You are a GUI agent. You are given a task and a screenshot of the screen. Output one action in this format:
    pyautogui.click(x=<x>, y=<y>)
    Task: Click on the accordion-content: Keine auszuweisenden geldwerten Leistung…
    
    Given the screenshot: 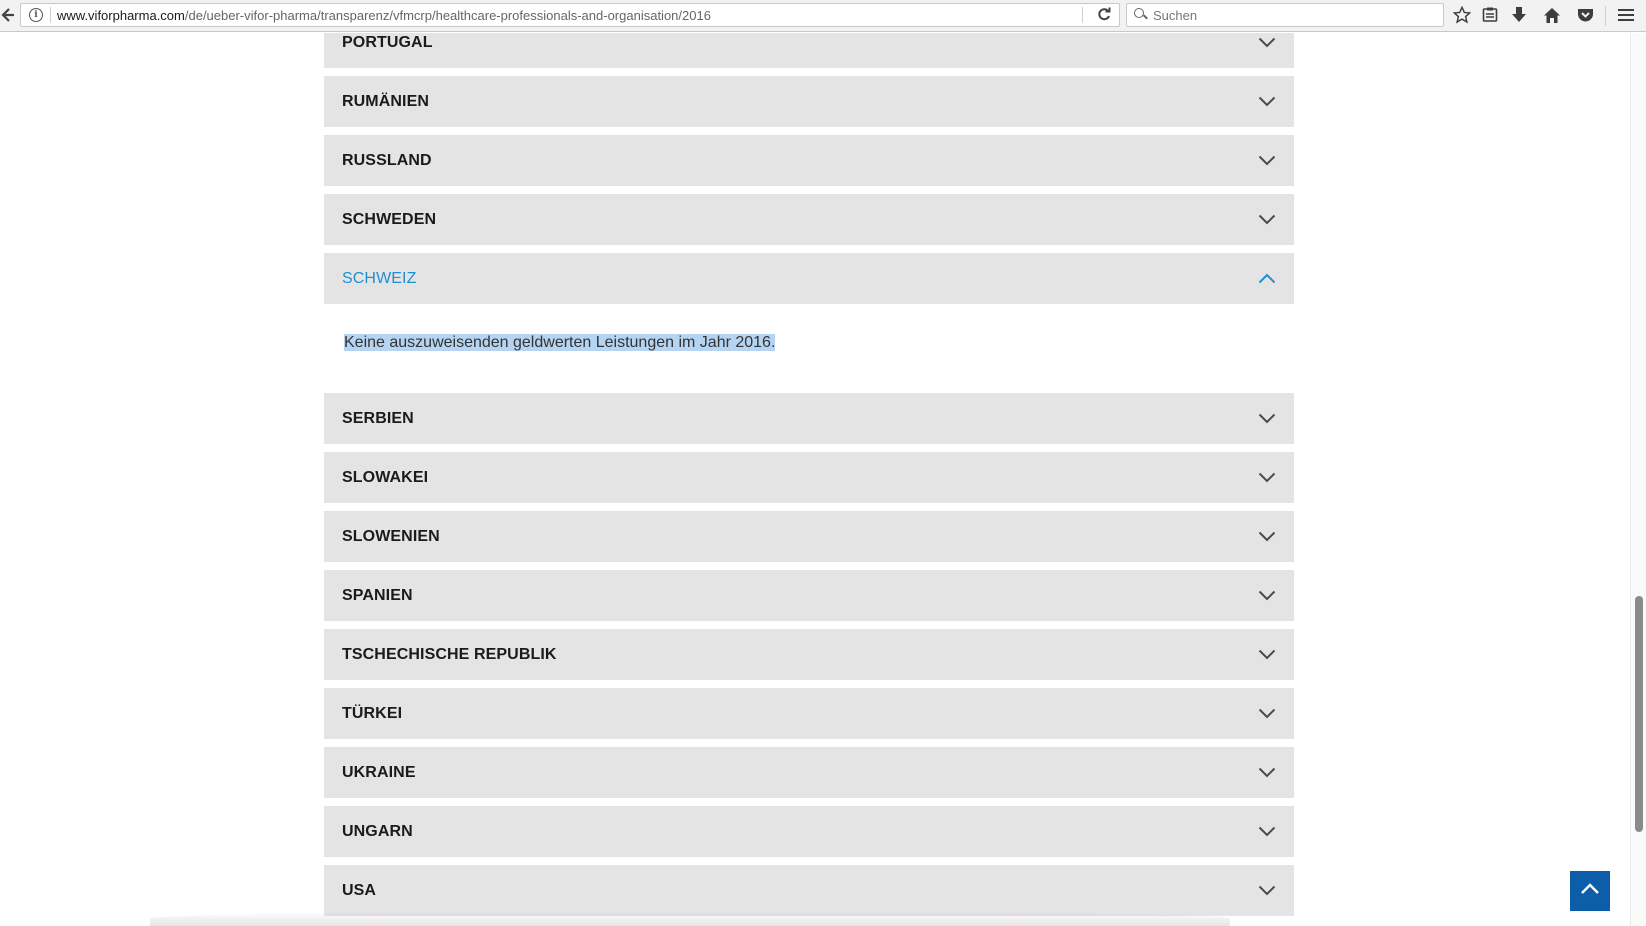 What is the action you would take?
    pyautogui.click(x=809, y=344)
    